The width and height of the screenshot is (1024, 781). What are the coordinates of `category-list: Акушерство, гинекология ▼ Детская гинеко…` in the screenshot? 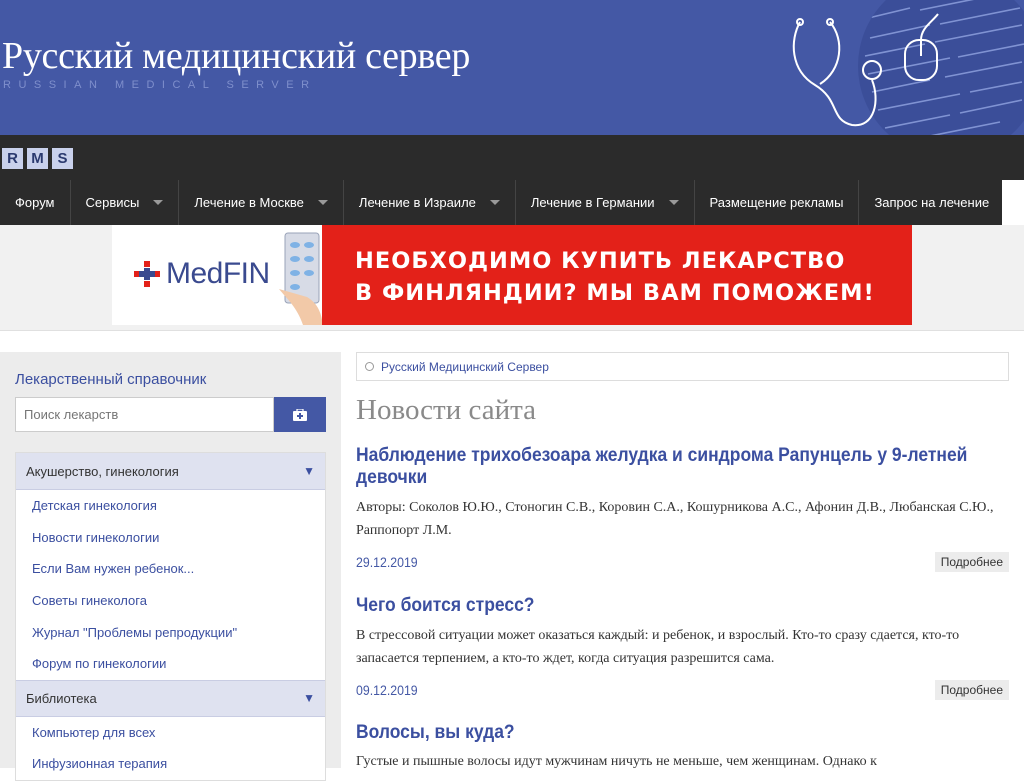 It's located at (170, 616).